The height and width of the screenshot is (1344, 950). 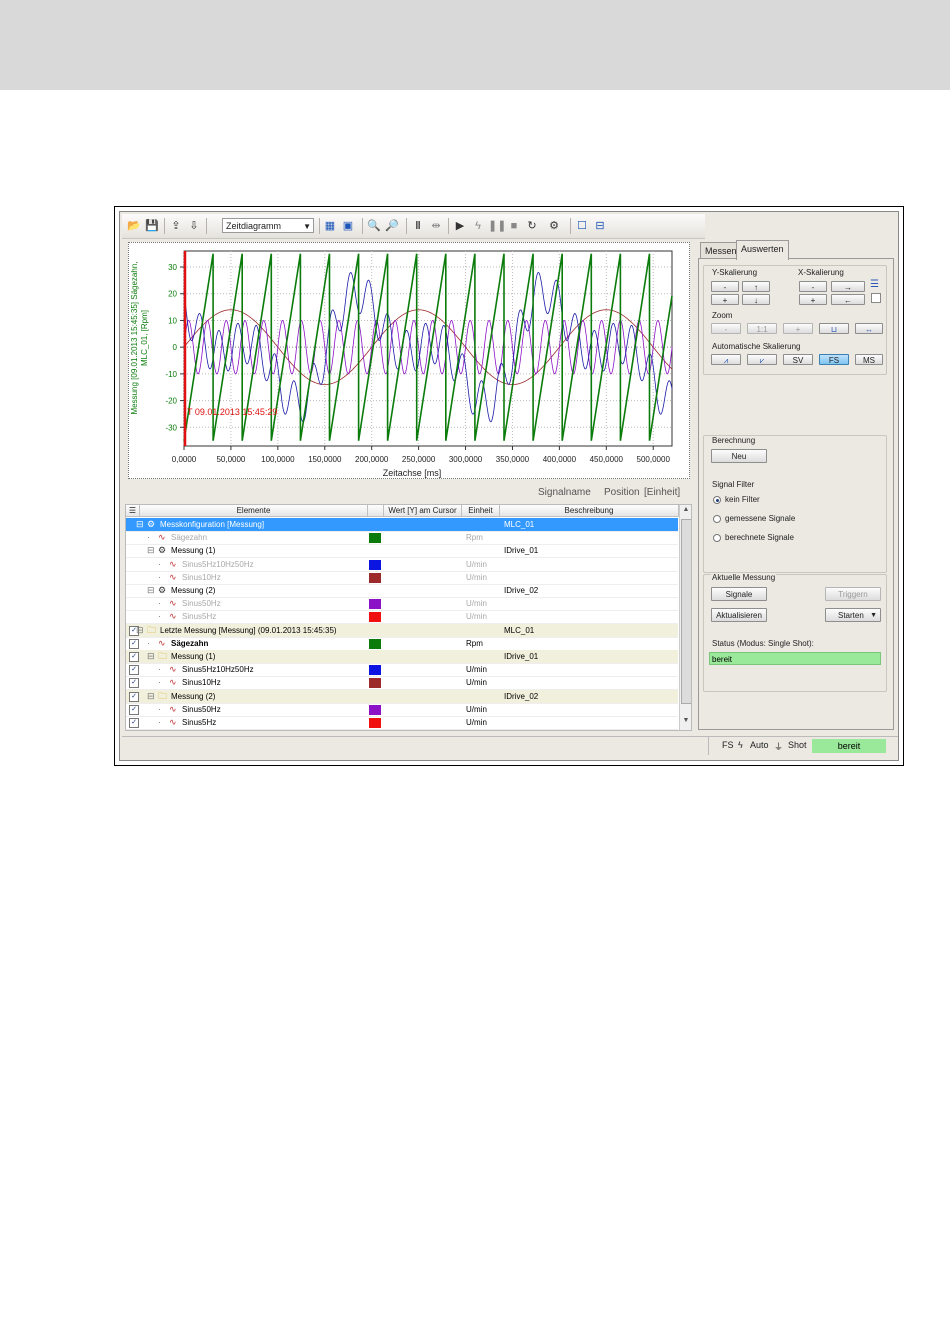 What do you see at coordinates (717, 519) in the screenshot?
I see `radio-gemessene-signale` at bounding box center [717, 519].